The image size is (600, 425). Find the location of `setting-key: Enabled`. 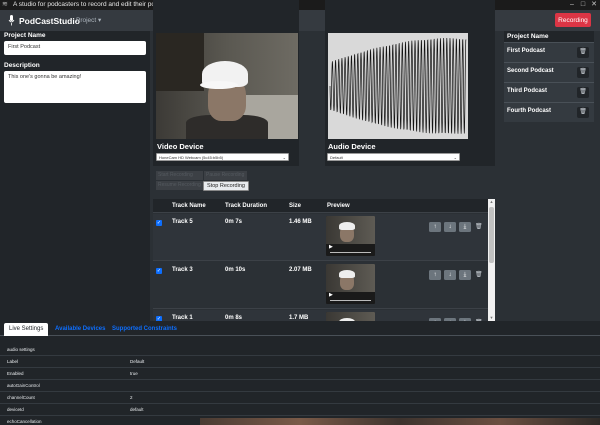

setting-key: Enabled is located at coordinates (15, 373).